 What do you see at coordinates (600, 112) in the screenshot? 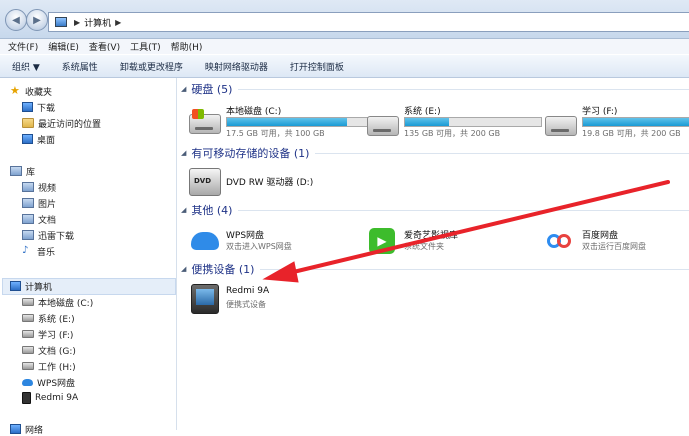
I see `drive-name: 学习 (F:)` at bounding box center [600, 112].